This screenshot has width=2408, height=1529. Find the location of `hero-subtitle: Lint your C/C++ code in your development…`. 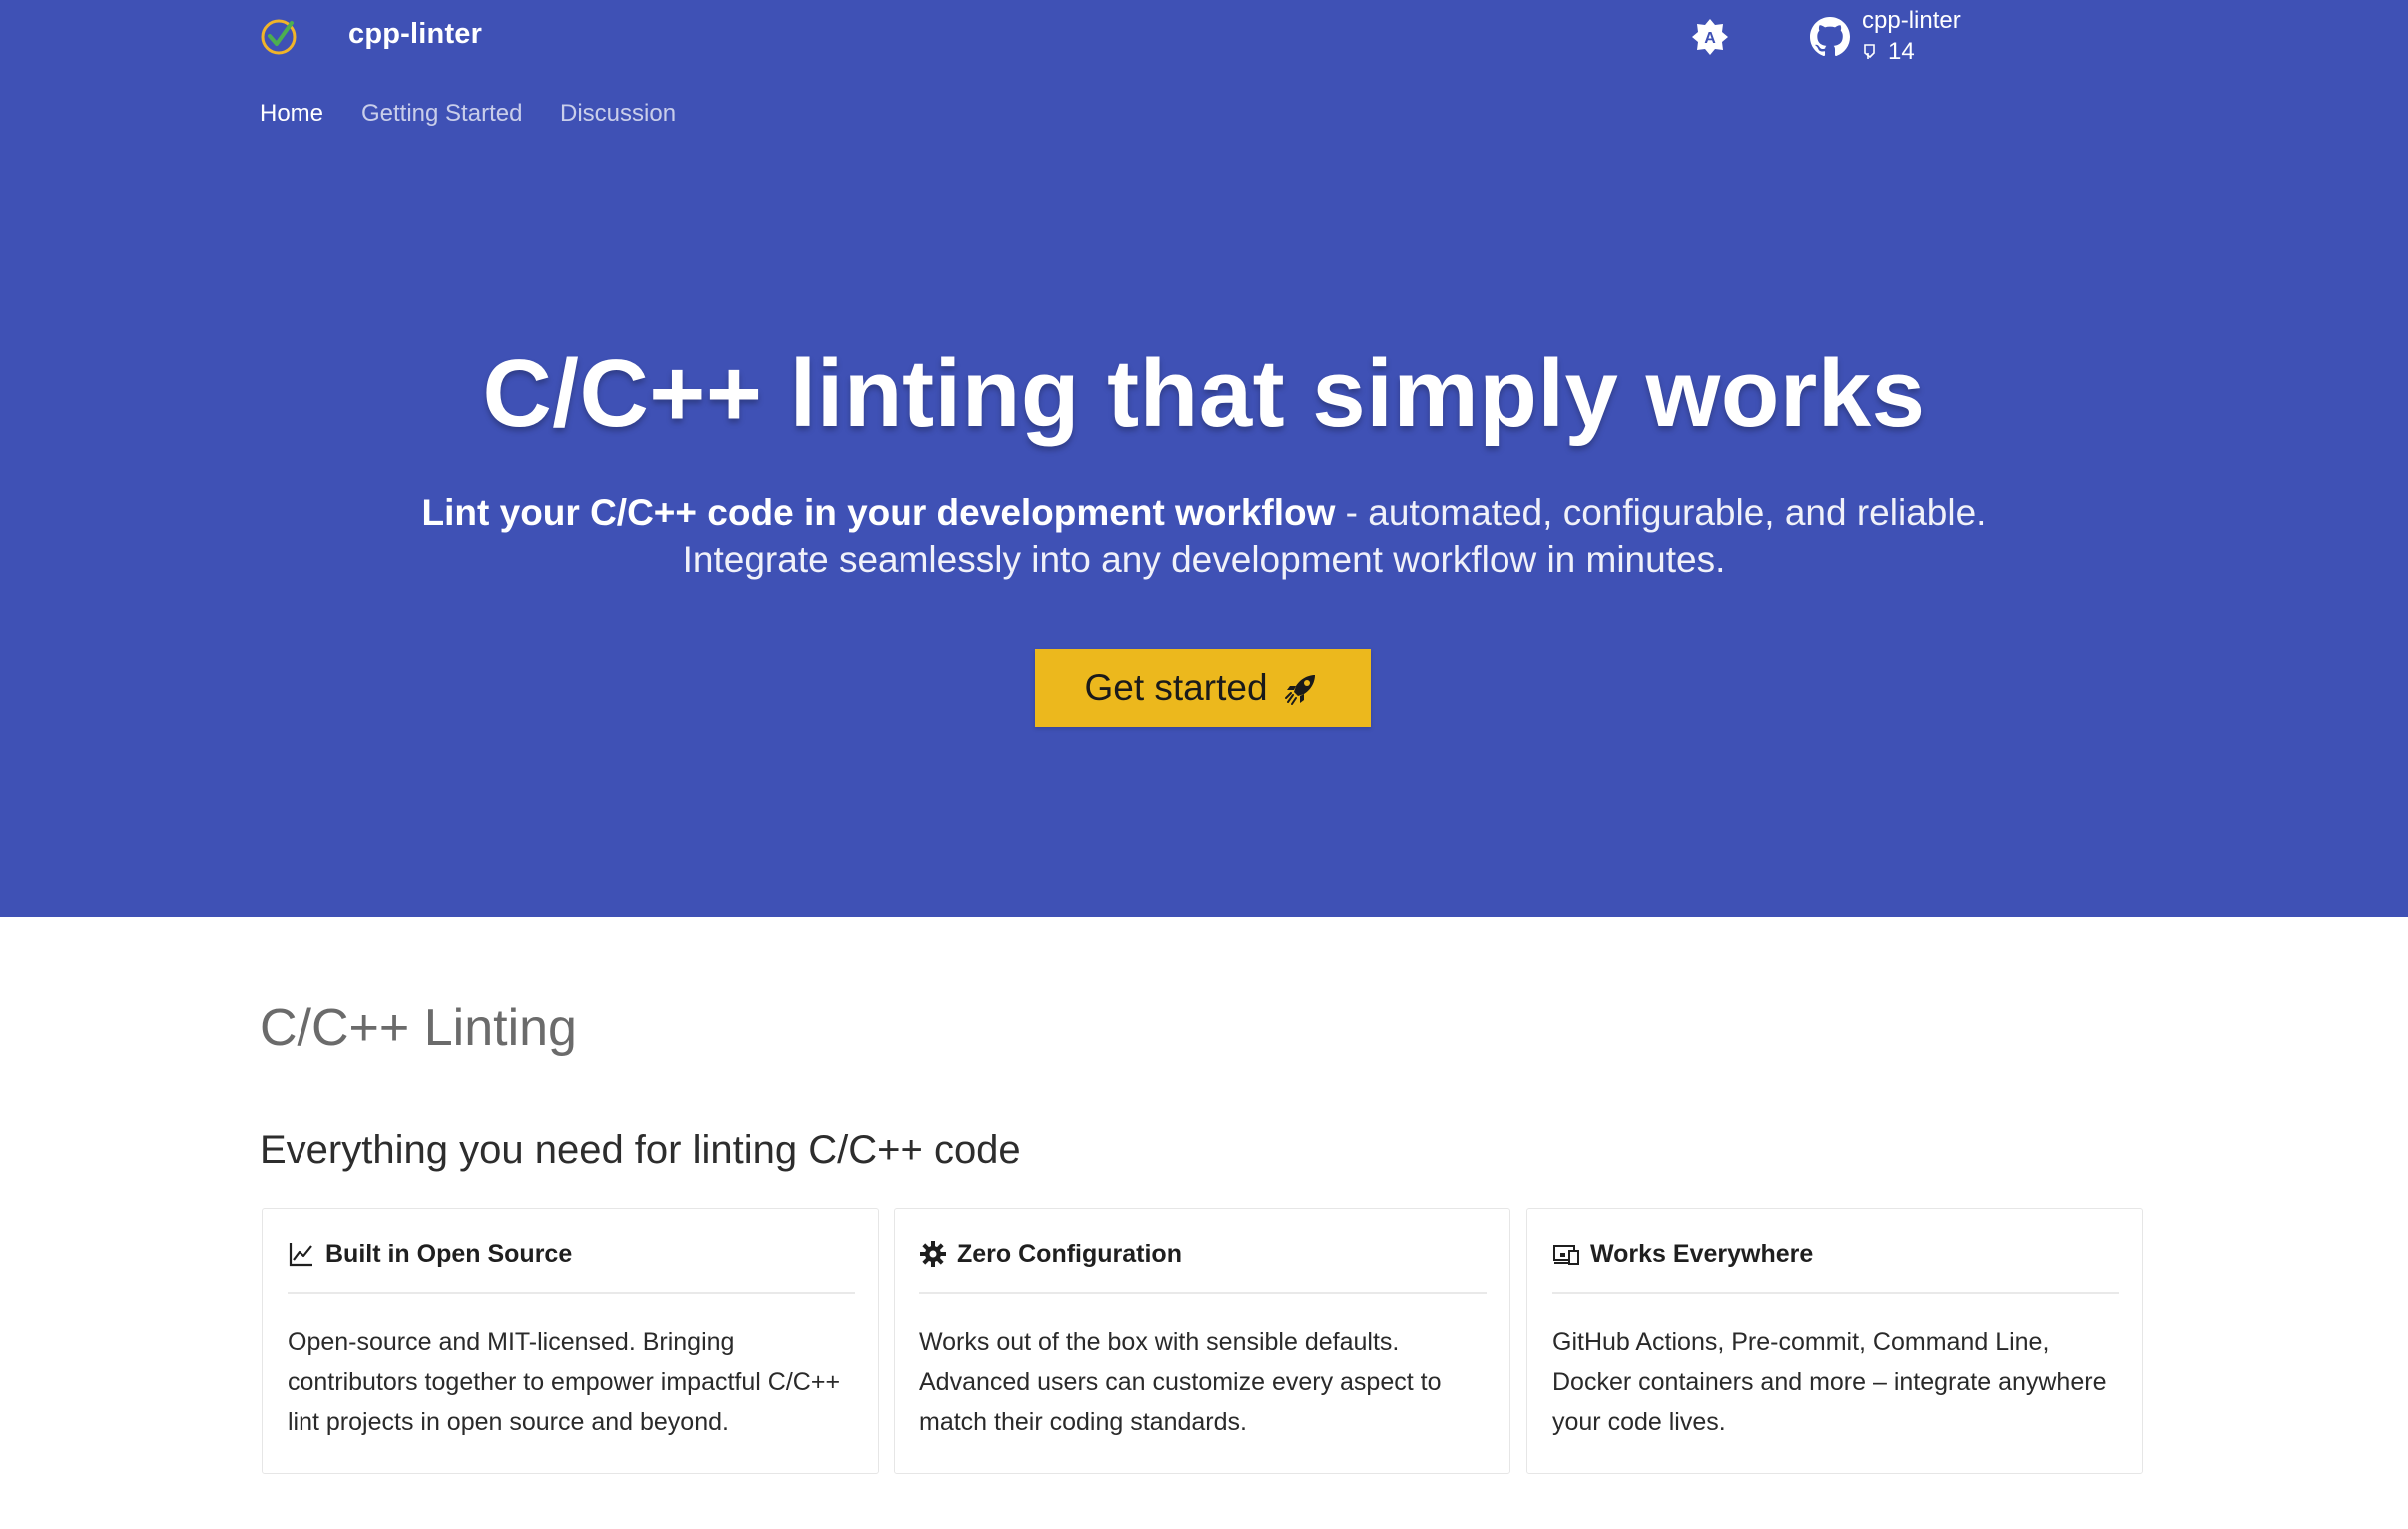

hero-subtitle: Lint your C/C++ code in your development… is located at coordinates (1204, 536).